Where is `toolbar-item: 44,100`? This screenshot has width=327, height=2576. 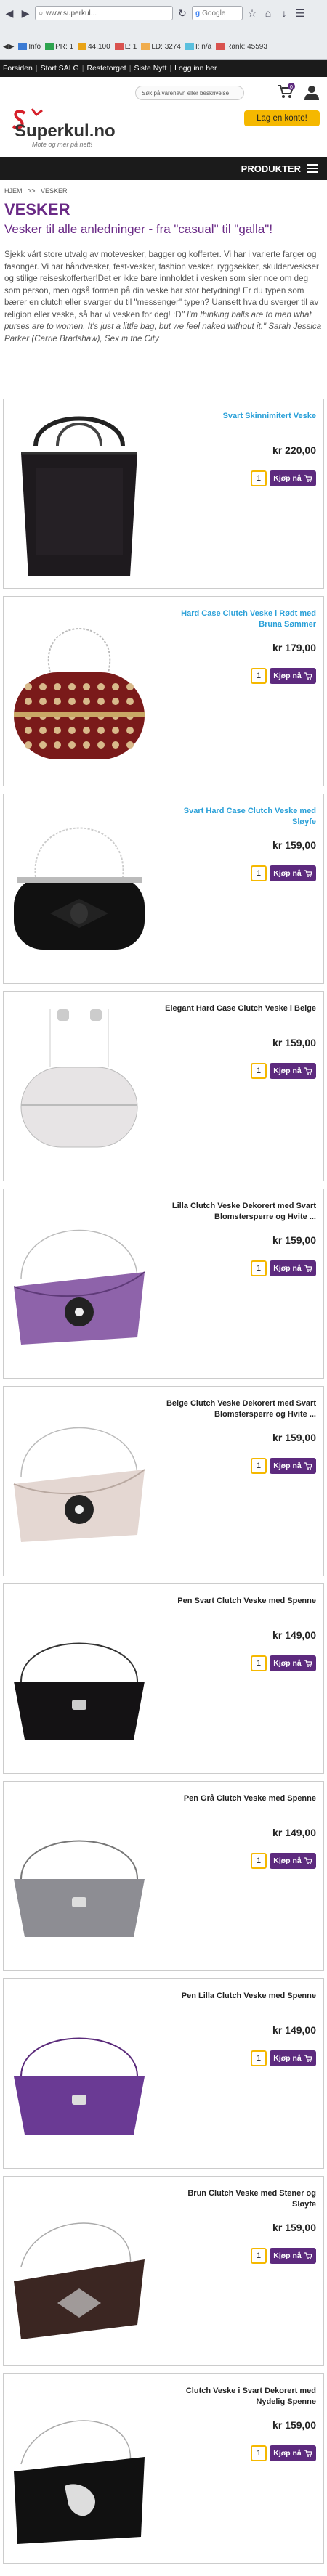
toolbar-item: 44,100 is located at coordinates (94, 47).